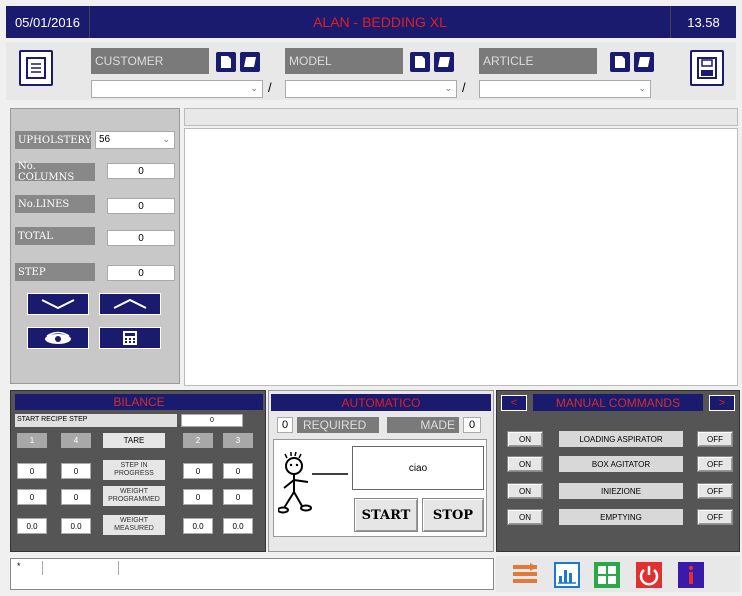  What do you see at coordinates (238, 497) in the screenshot?
I see `wp-scale-3: 0` at bounding box center [238, 497].